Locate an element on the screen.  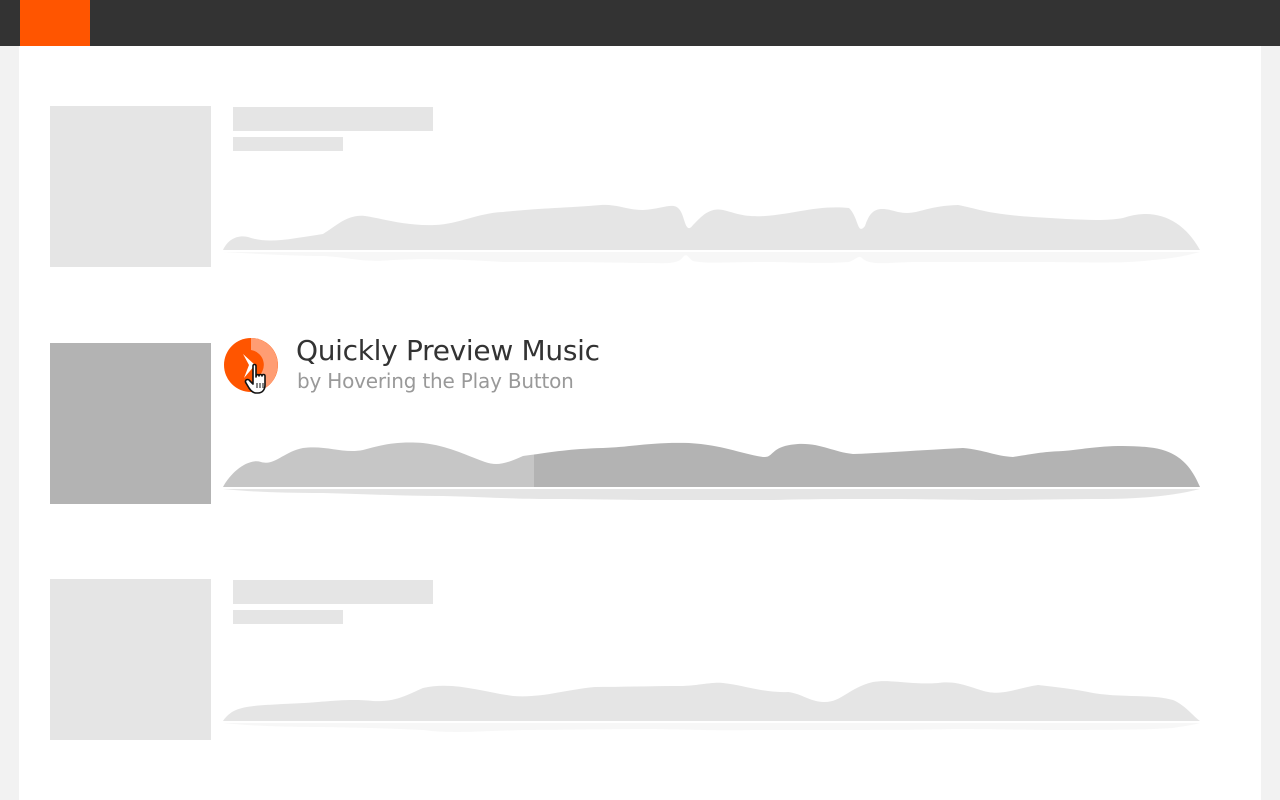
feature-title: Quickly Preview Music is located at coordinates (448, 350).